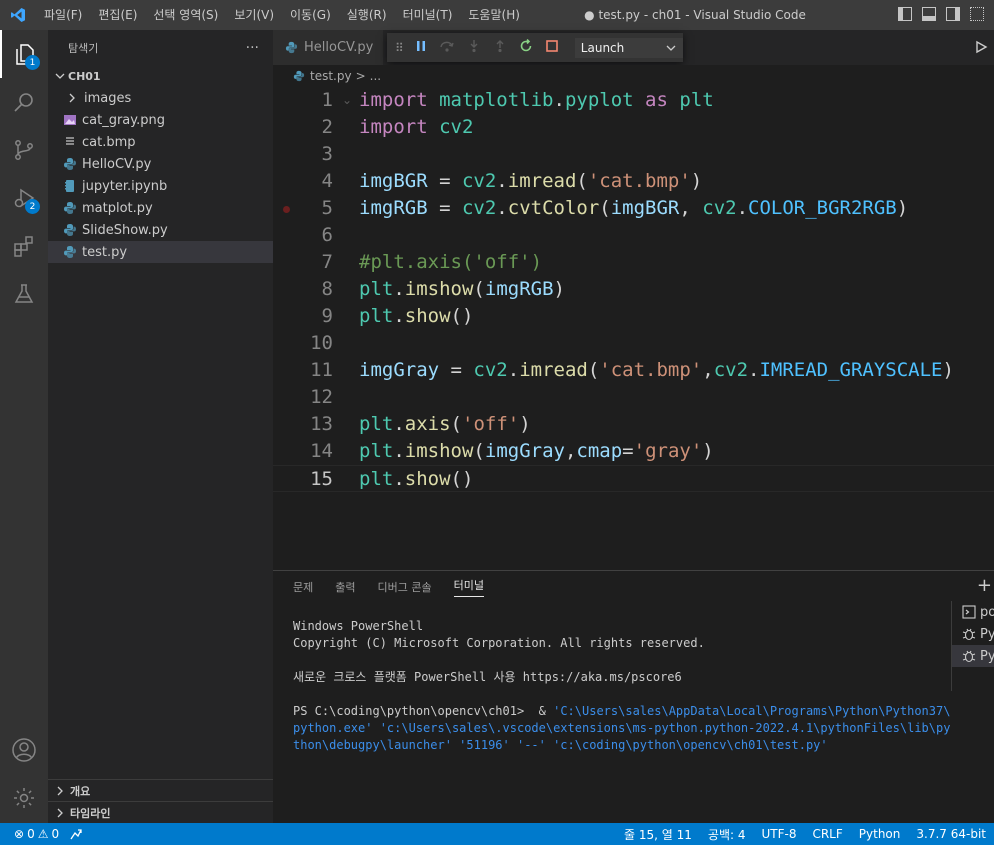 The image size is (994, 845). What do you see at coordinates (327, 262) in the screenshot?
I see `line-number: 7` at bounding box center [327, 262].